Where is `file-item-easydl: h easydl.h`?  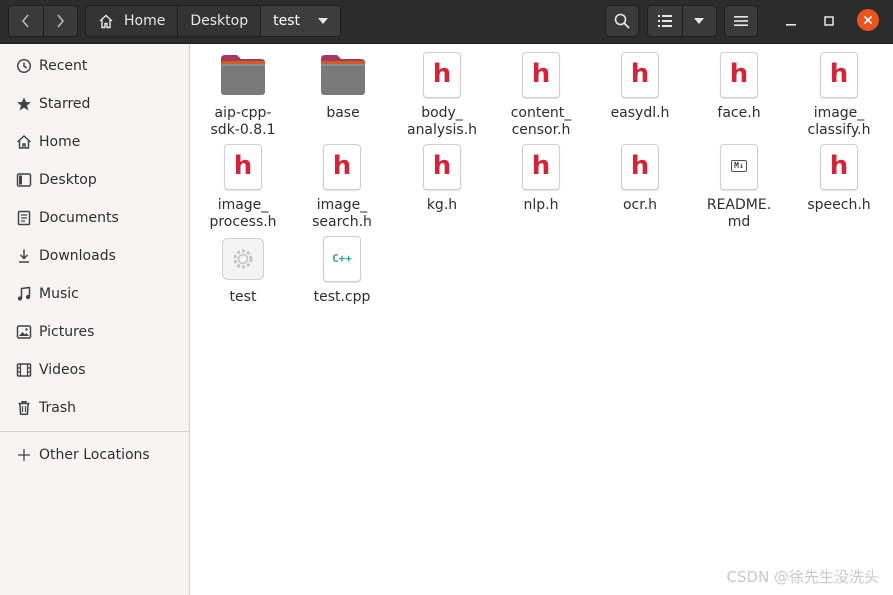
file-item-easydl: h easydl.h is located at coordinates (640, 86).